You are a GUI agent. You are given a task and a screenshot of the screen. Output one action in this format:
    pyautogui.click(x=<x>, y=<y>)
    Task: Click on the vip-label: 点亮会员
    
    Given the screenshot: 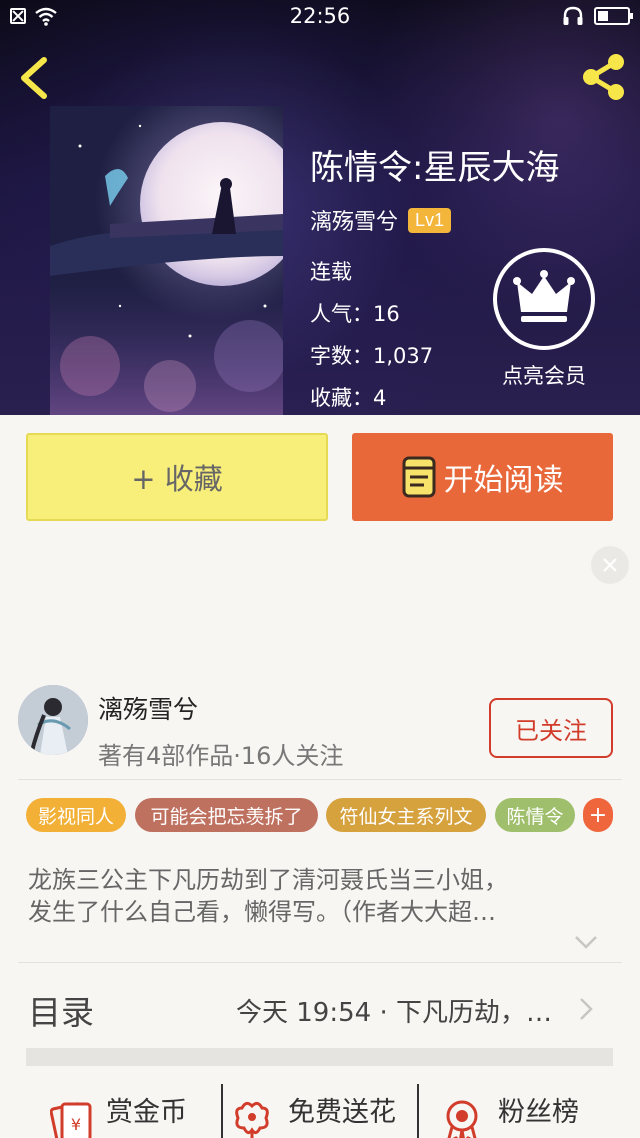 What is the action you would take?
    pyautogui.click(x=544, y=375)
    